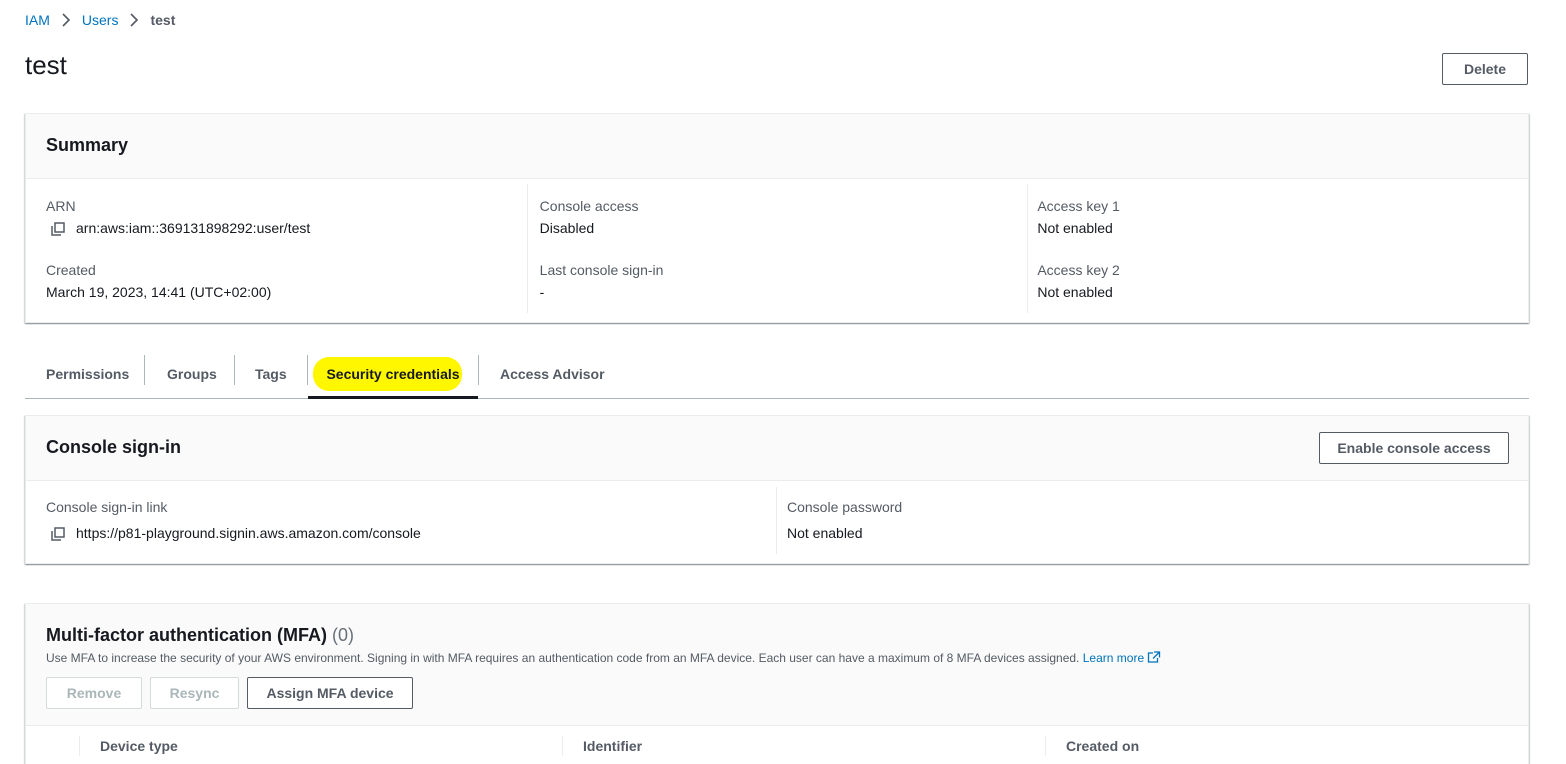 The image size is (1566, 764). I want to click on page-title: test, so click(46, 65).